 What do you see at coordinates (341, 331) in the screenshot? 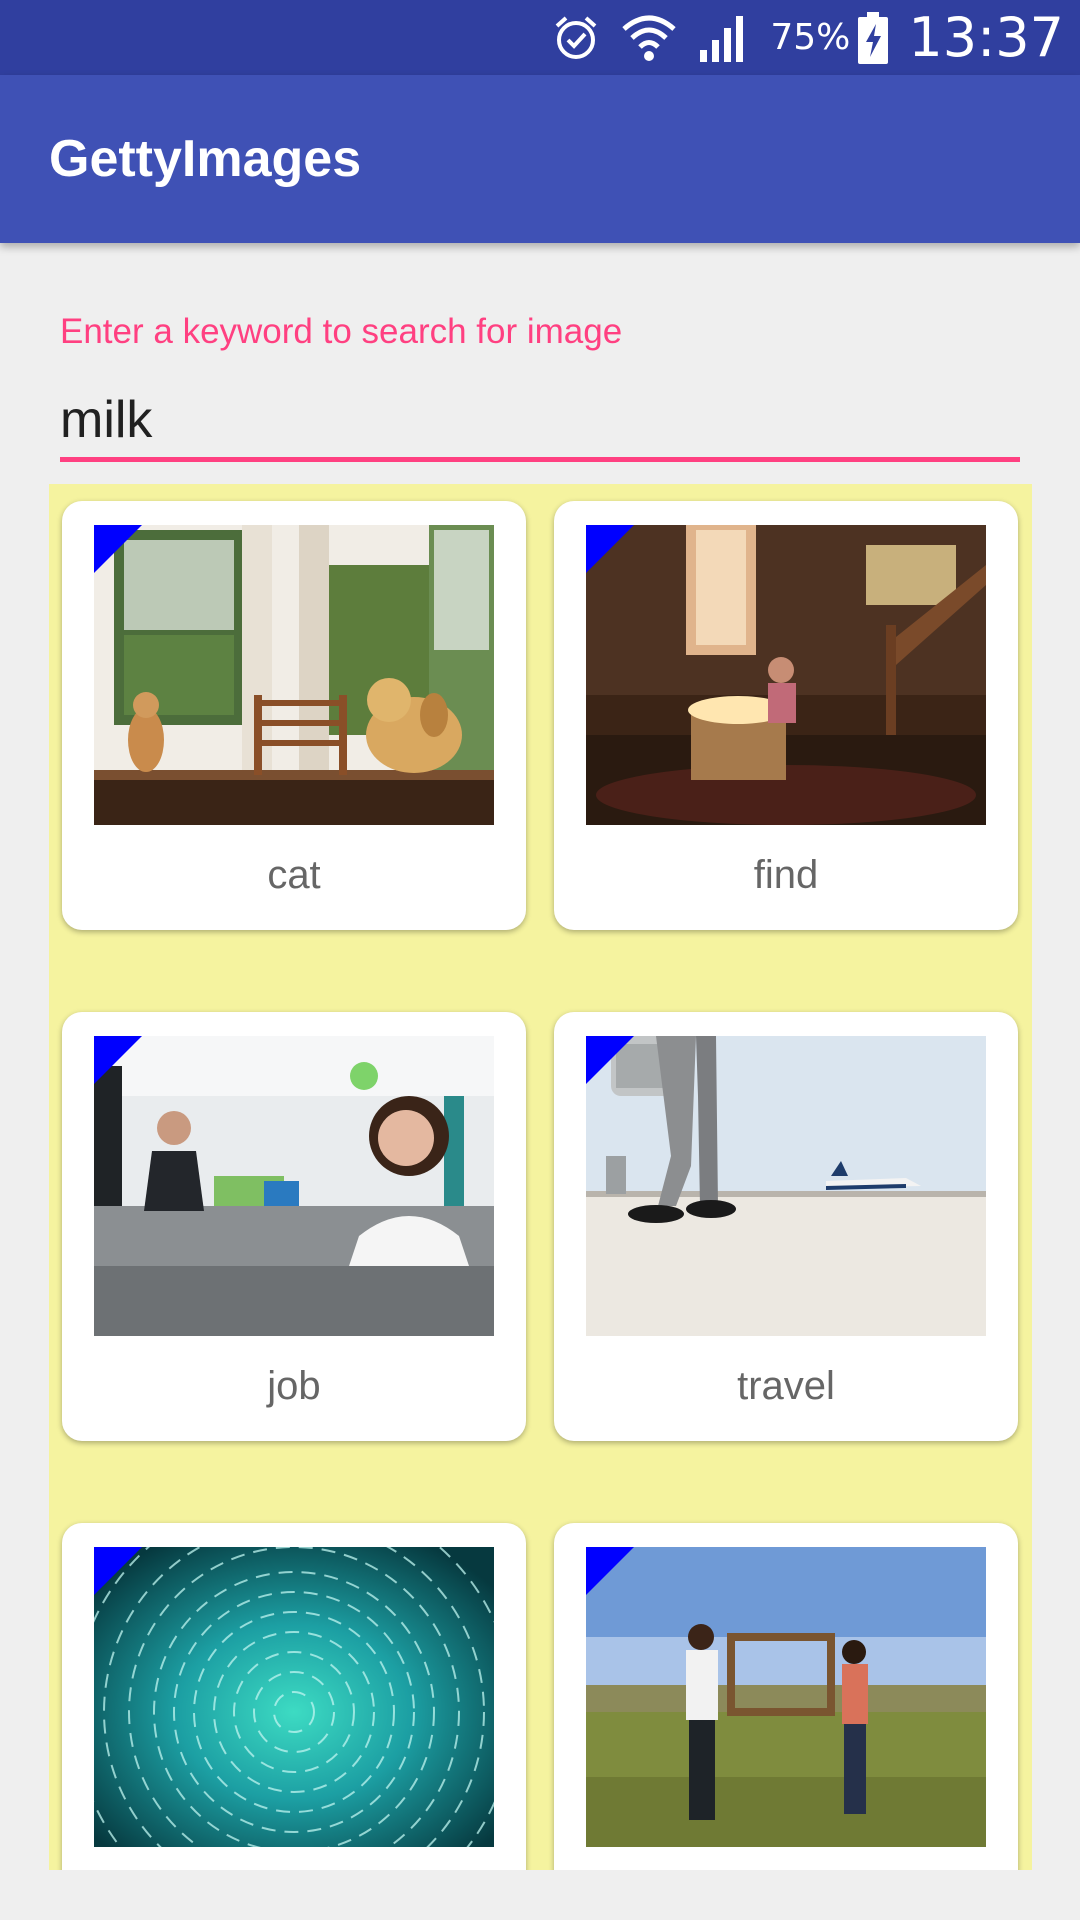
I see `search-hint-label: Enter a keyword to search for image` at bounding box center [341, 331].